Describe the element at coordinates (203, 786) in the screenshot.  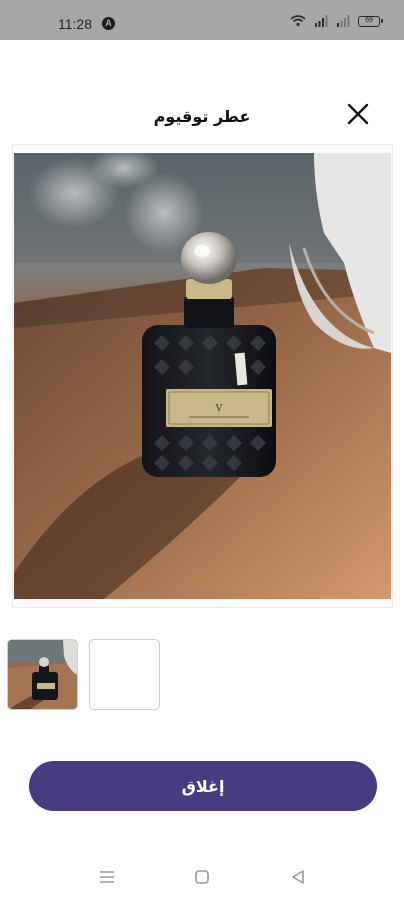
I see `close-button: إغلاق` at that location.